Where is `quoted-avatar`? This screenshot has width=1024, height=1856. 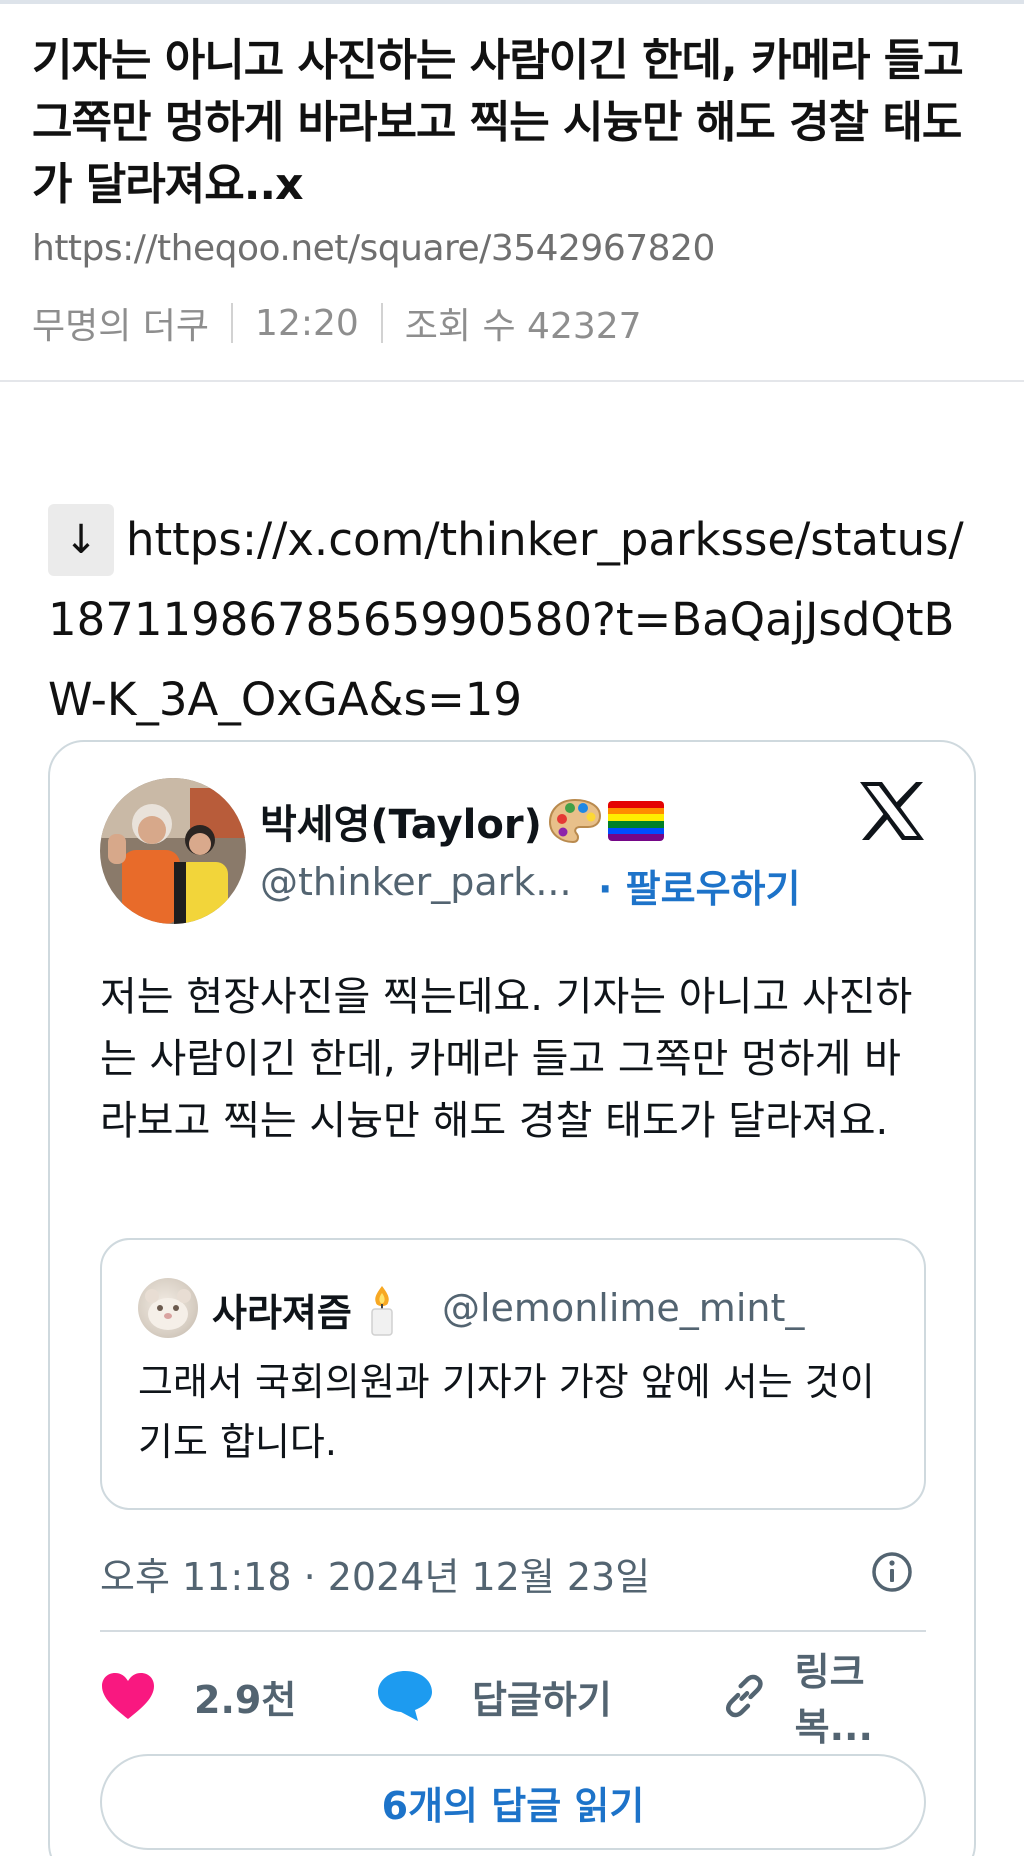 quoted-avatar is located at coordinates (168, 1308).